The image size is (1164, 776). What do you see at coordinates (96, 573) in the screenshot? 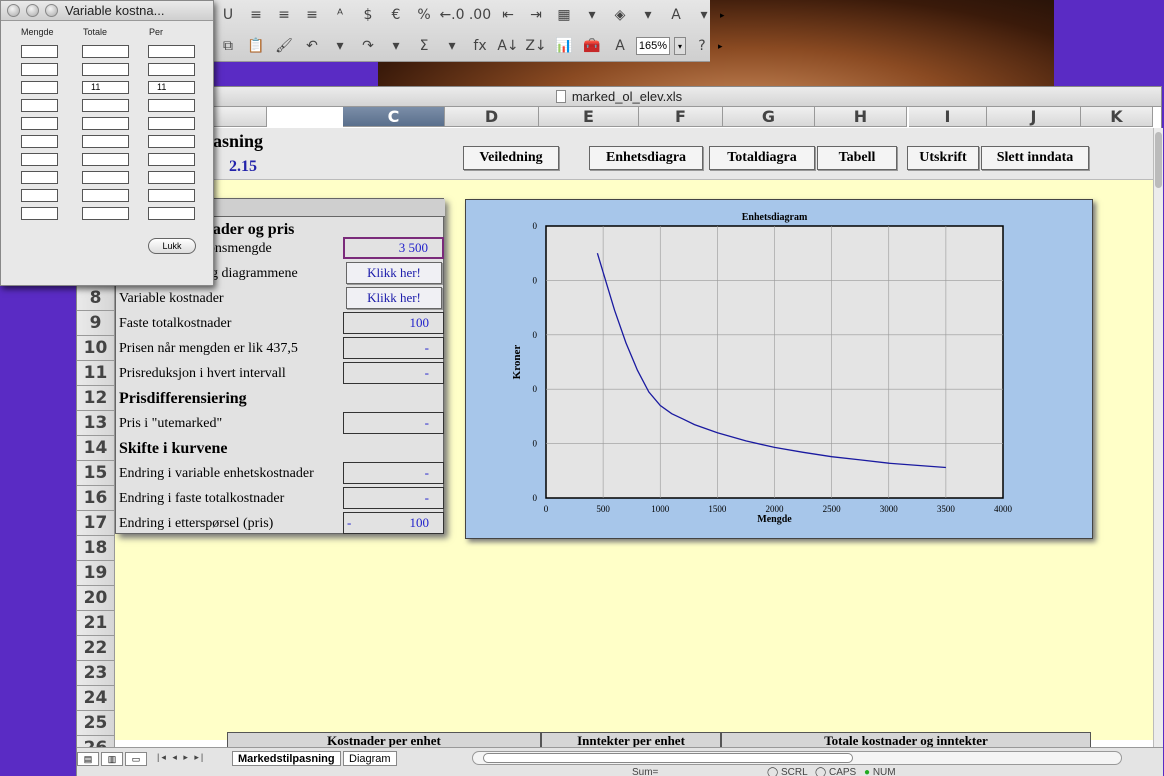
I see `row-header: 19` at bounding box center [96, 573].